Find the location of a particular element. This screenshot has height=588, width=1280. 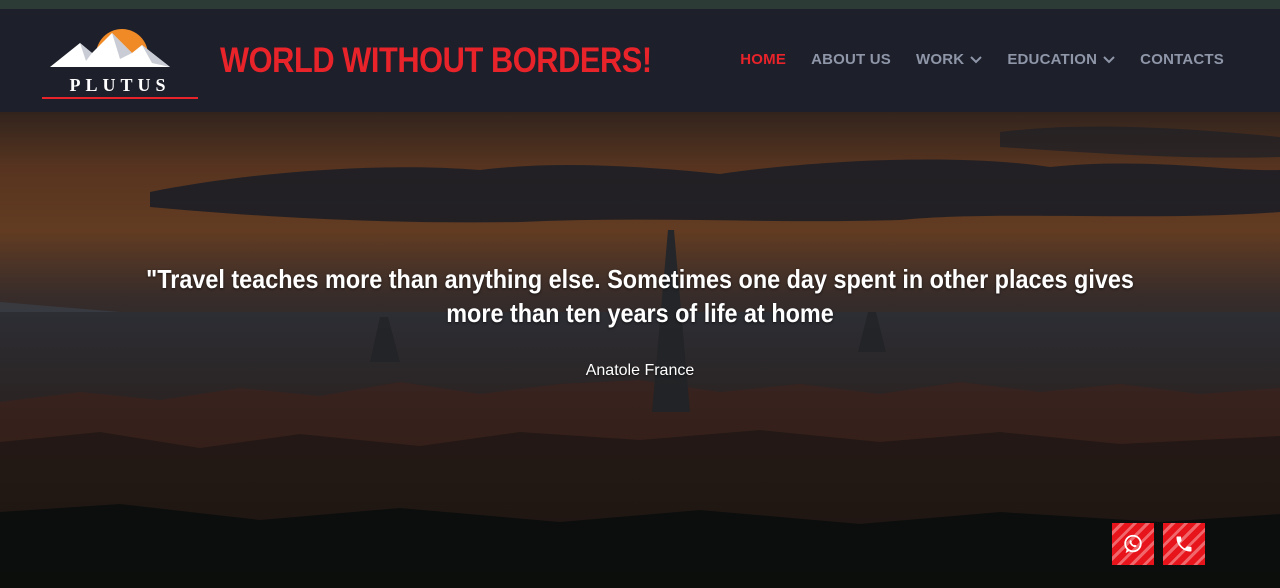

nav-item-label: ABOUT US is located at coordinates (851, 59).